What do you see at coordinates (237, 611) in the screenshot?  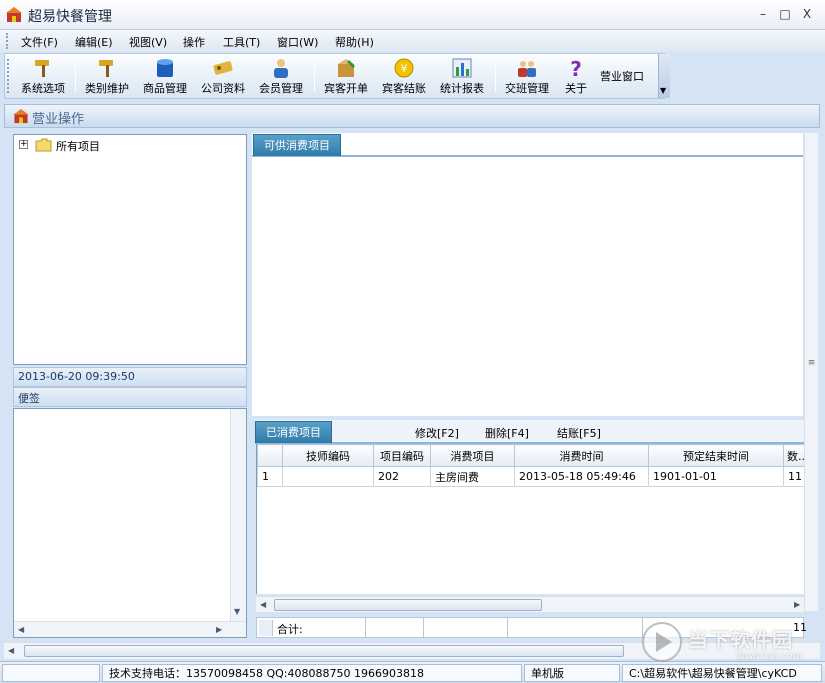 I see `scroll-down-icon: ▼` at bounding box center [237, 611].